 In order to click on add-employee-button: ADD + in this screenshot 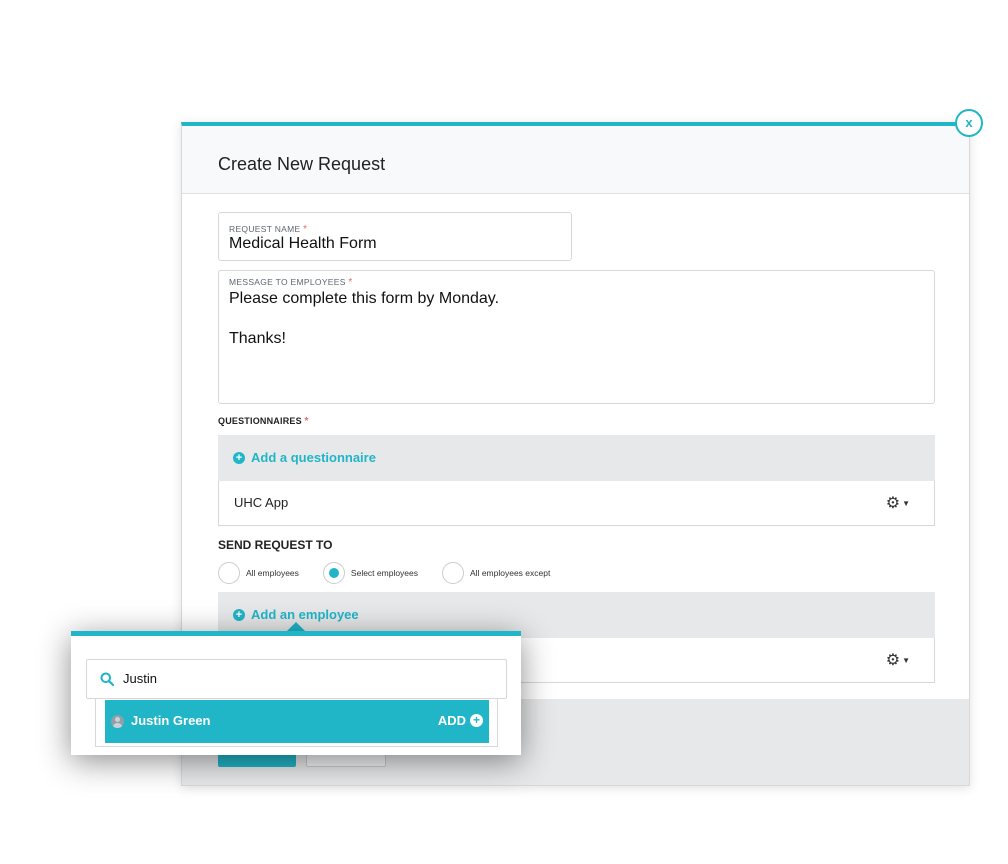, I will do `click(460, 720)`.